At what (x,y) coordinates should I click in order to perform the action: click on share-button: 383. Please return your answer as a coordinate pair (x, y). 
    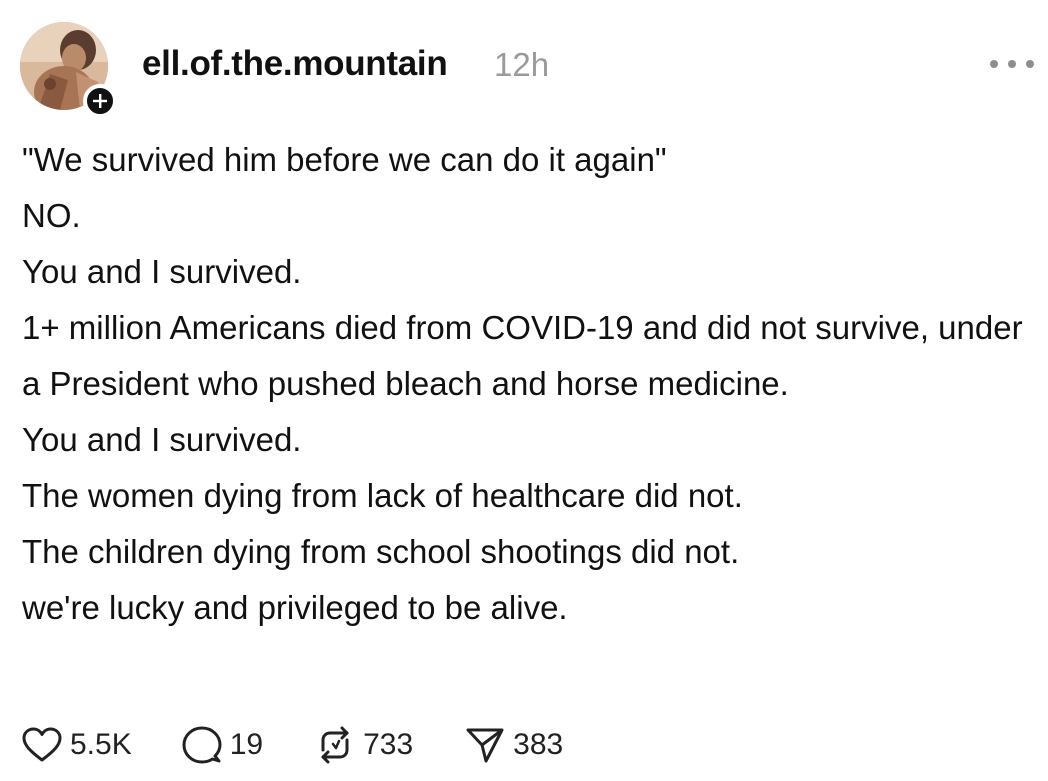
    Looking at the image, I should click on (514, 745).